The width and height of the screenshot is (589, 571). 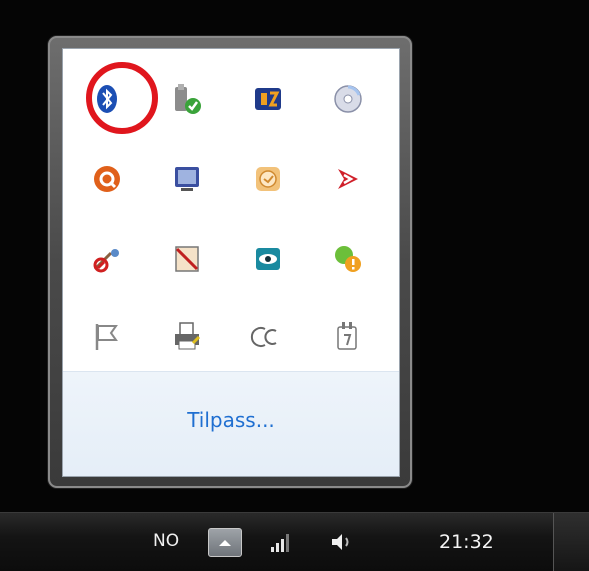 I want to click on power-plug-icon, so click(x=348, y=337).